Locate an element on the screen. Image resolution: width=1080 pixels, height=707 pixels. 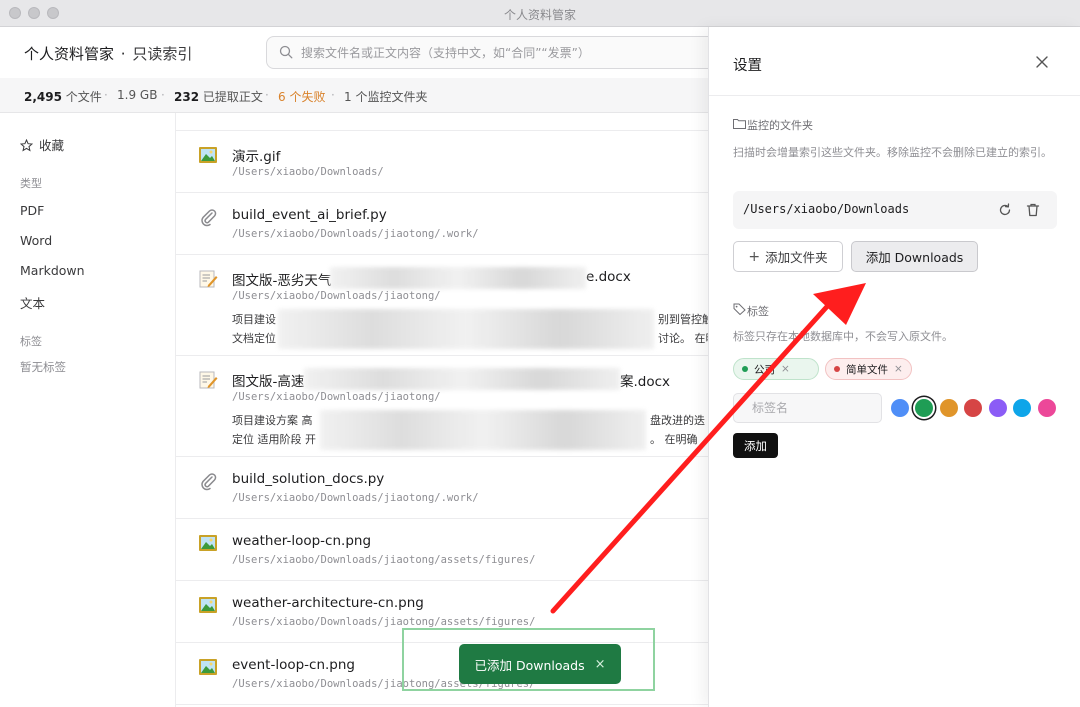
list-item is located at coordinates (442, 122).